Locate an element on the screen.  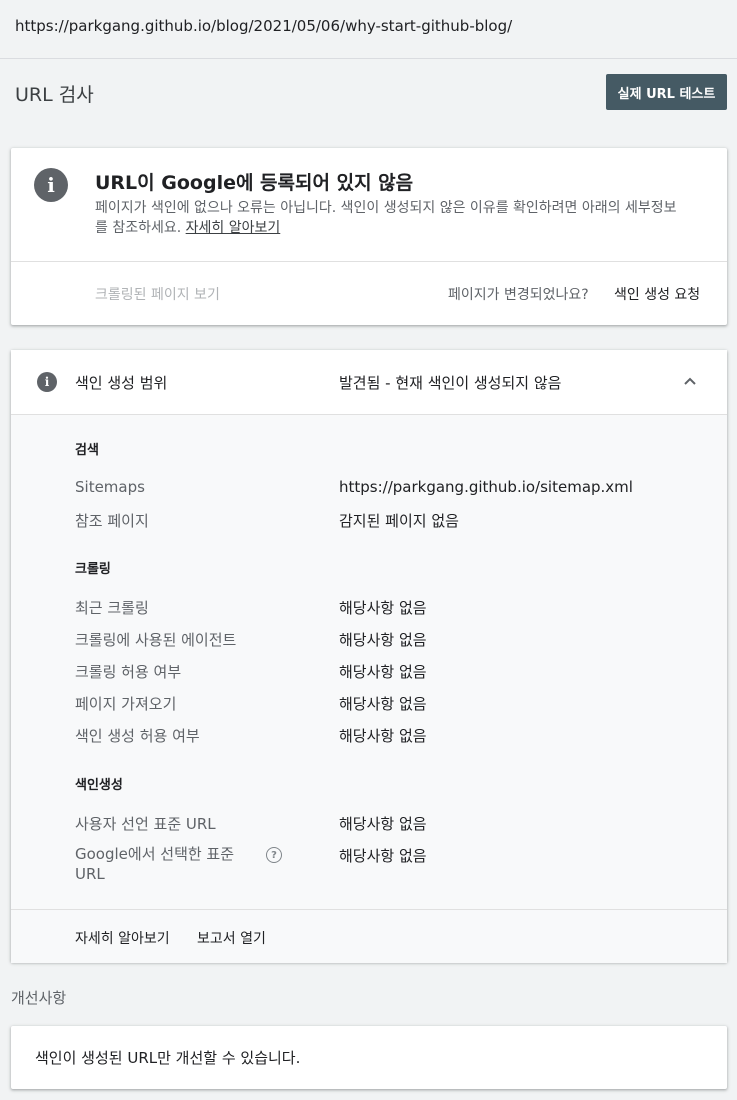
coverage-label: 색인 생성 범위 is located at coordinates (121, 383).